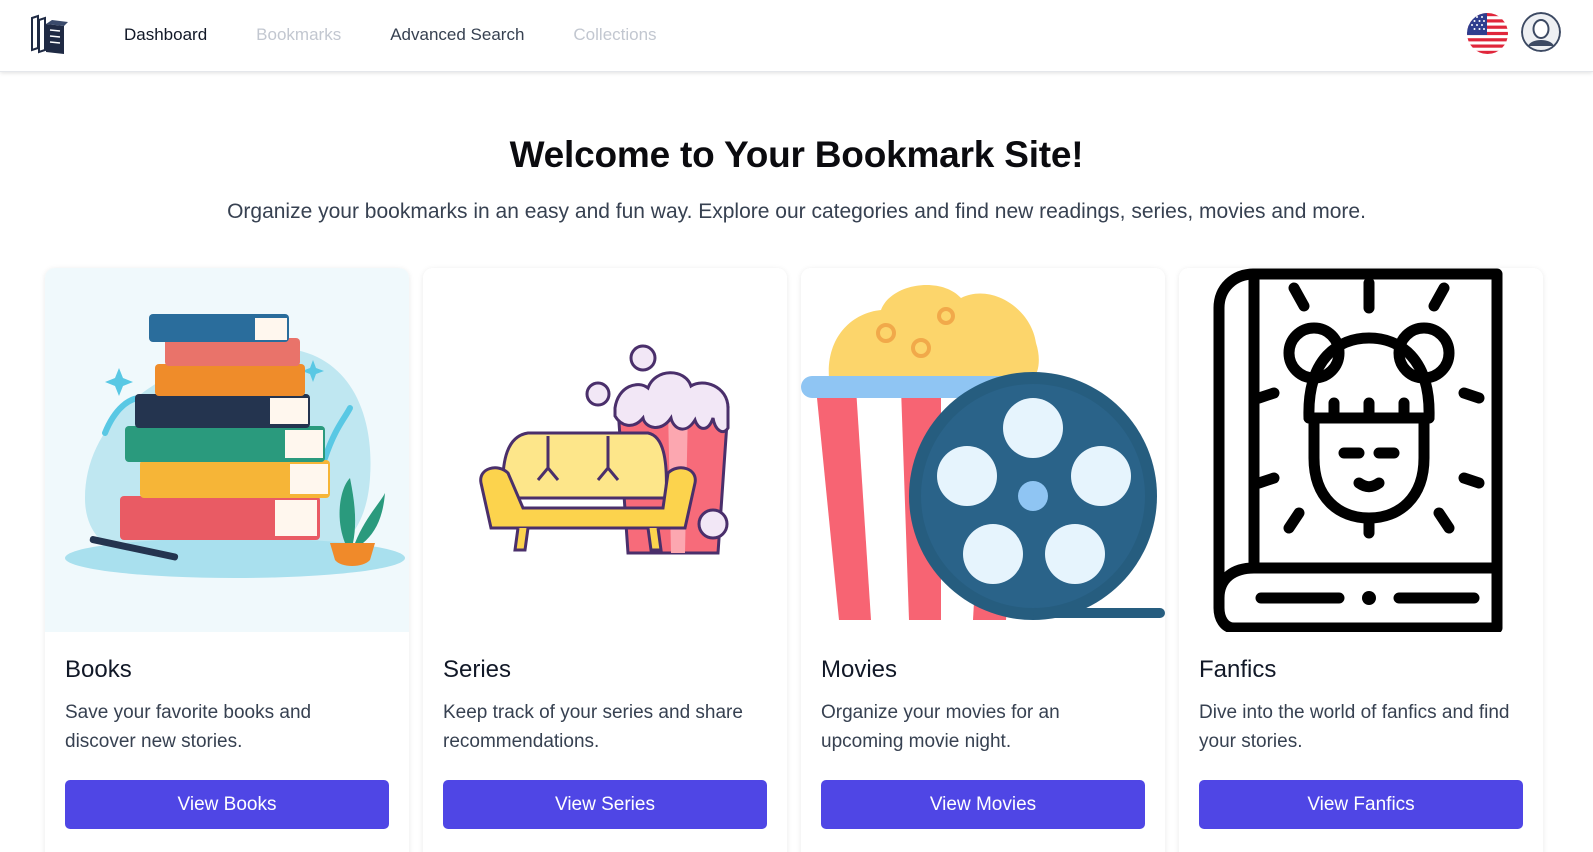 The width and height of the screenshot is (1593, 852). What do you see at coordinates (605, 450) in the screenshot?
I see `sofa-popcorn-illustration` at bounding box center [605, 450].